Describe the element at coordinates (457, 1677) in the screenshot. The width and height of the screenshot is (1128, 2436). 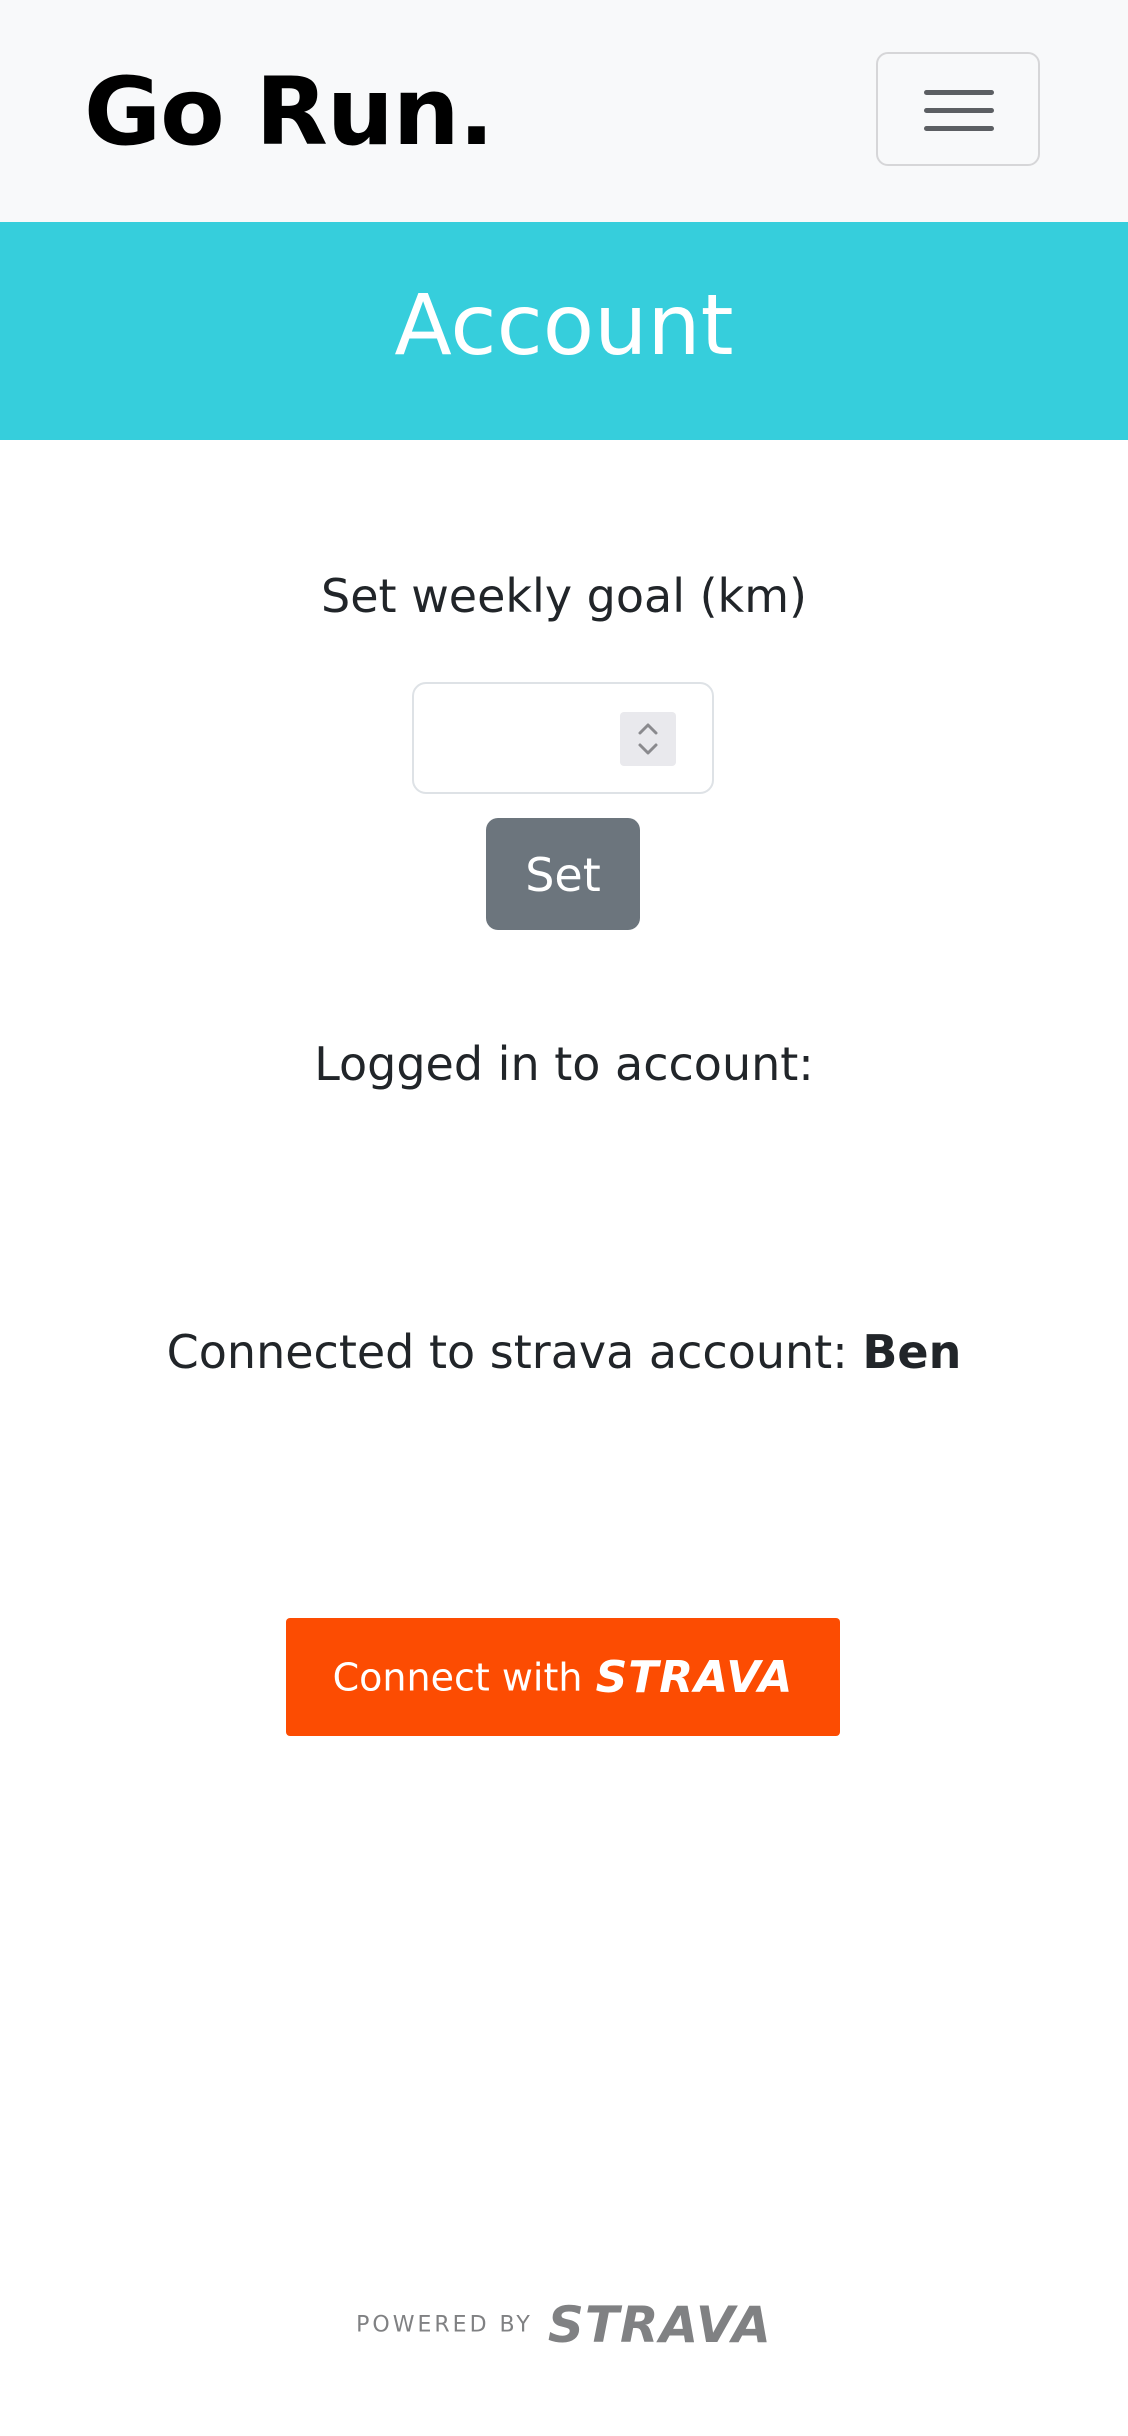
I see `connect-with-text: Connect with` at that location.